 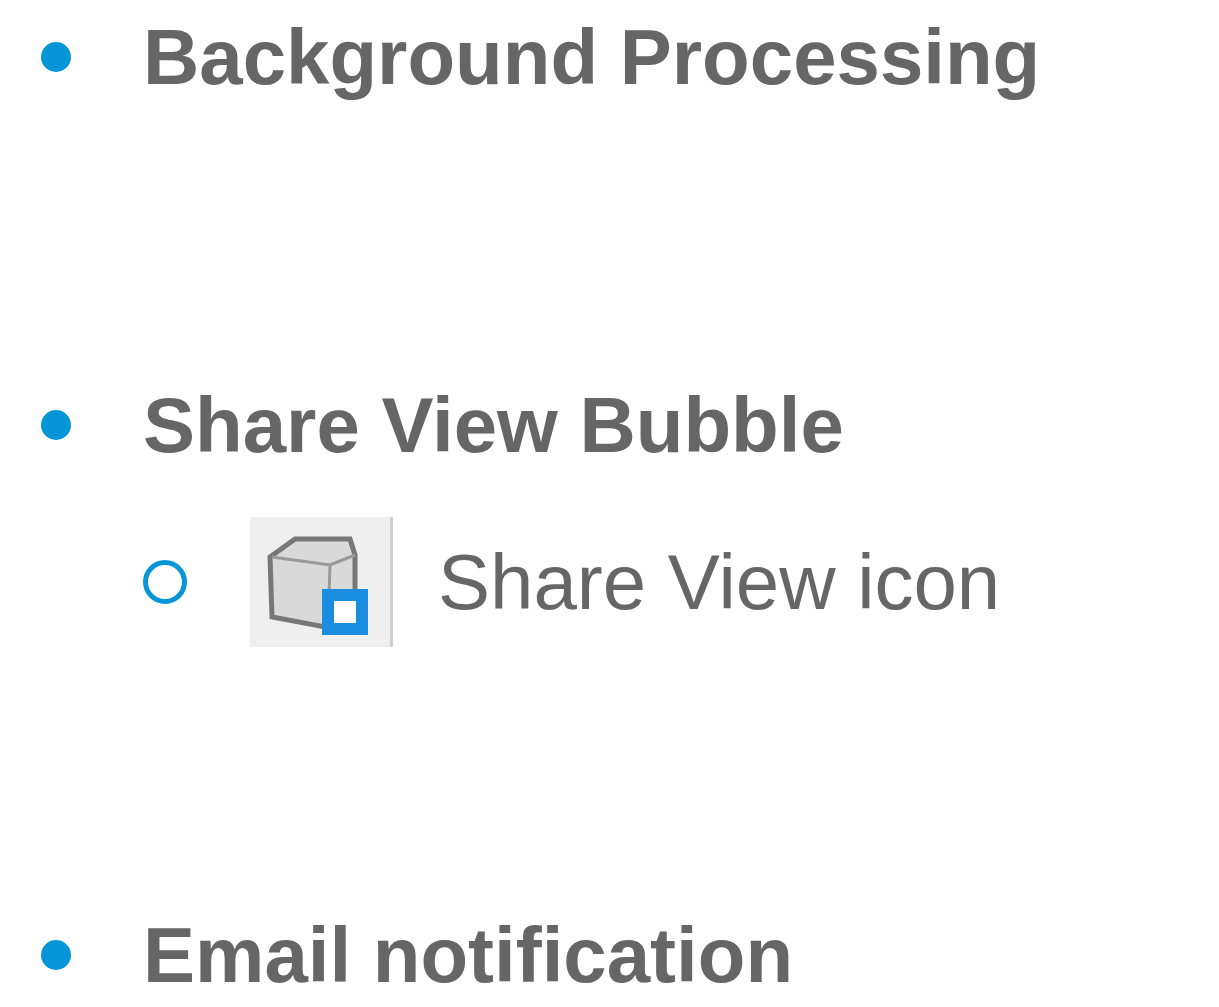 I want to click on list-item-text: Share View icon, so click(x=719, y=582).